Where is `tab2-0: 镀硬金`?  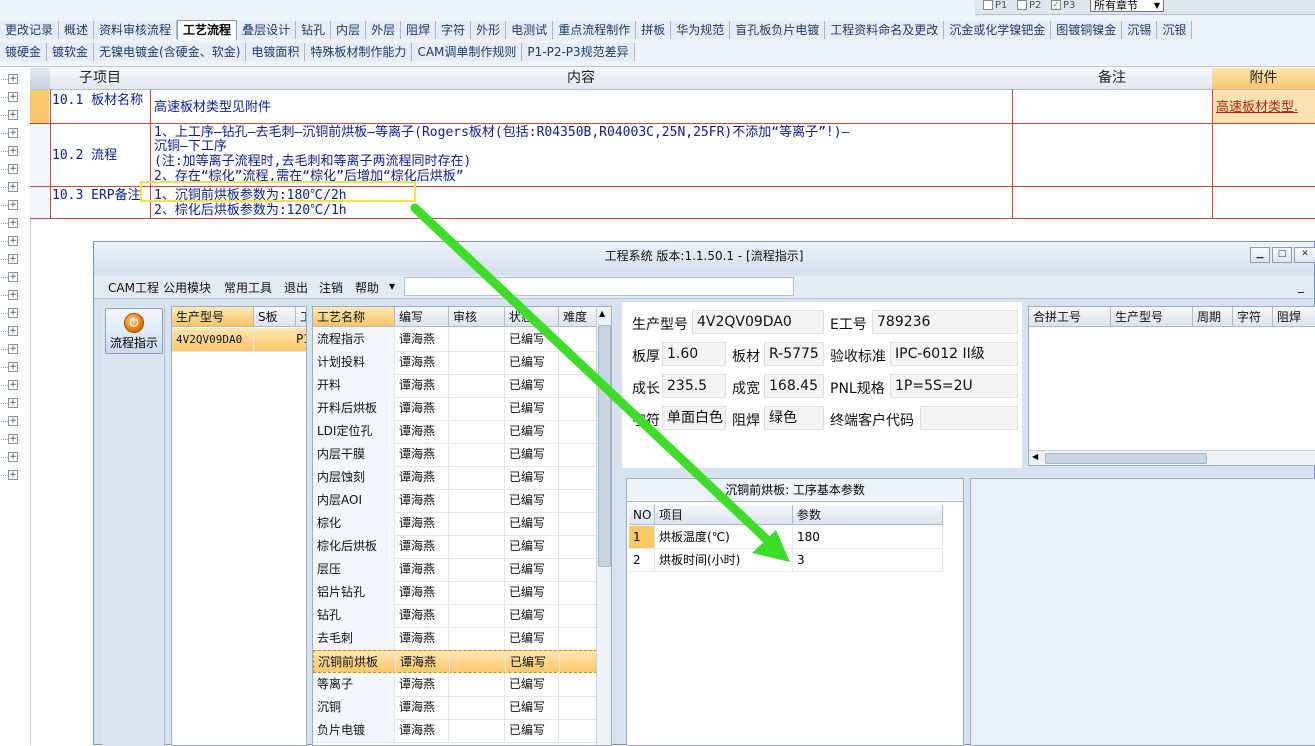 tab2-0: 镀硬金 is located at coordinates (24, 52).